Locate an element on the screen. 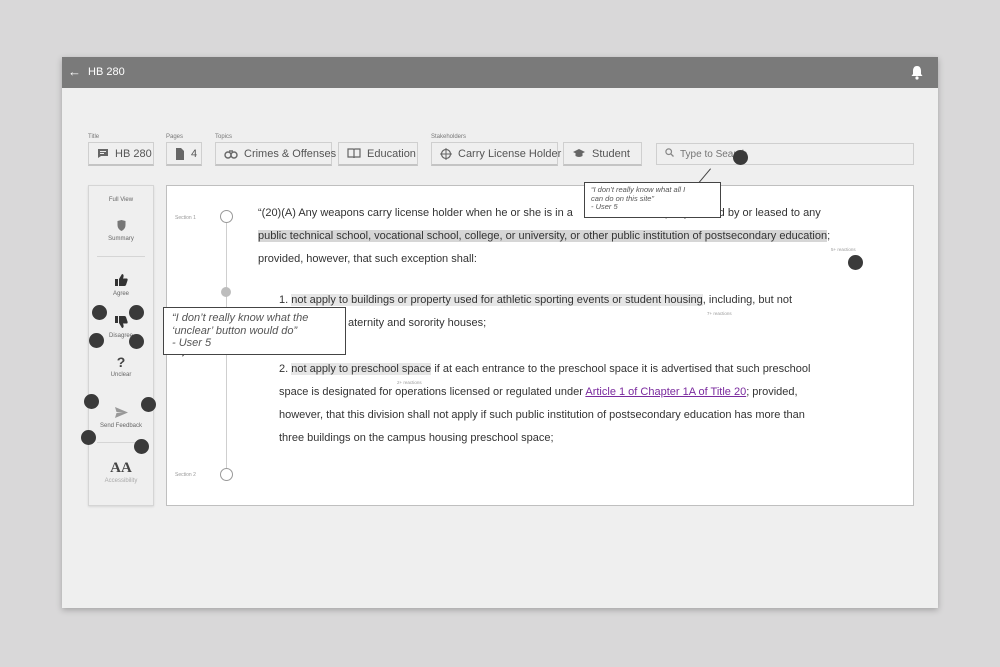 The width and height of the screenshot is (1000, 667). title-label: Title is located at coordinates (94, 137).